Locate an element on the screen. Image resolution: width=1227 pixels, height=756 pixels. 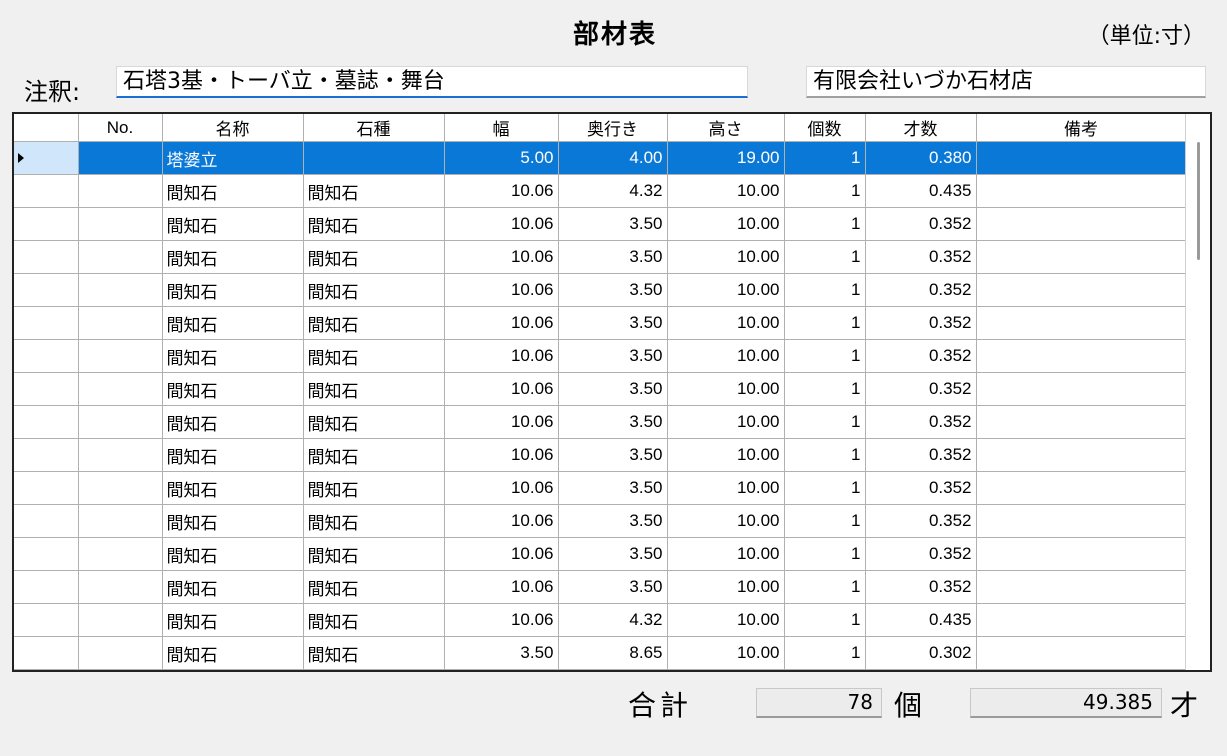
company-name-field: 有限会社いづか石材店 is located at coordinates (1006, 82).